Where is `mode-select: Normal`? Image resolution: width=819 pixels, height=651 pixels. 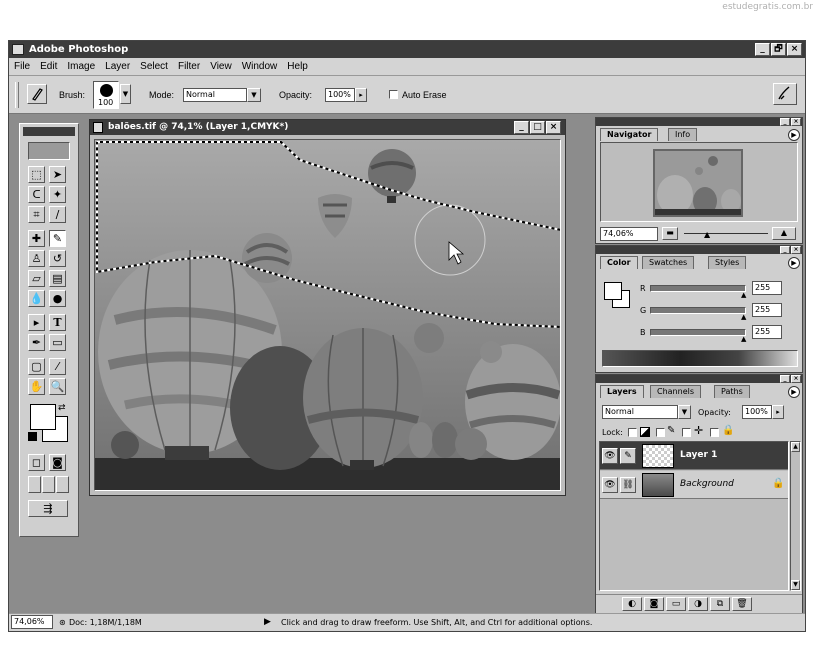 mode-select: Normal is located at coordinates (215, 95).